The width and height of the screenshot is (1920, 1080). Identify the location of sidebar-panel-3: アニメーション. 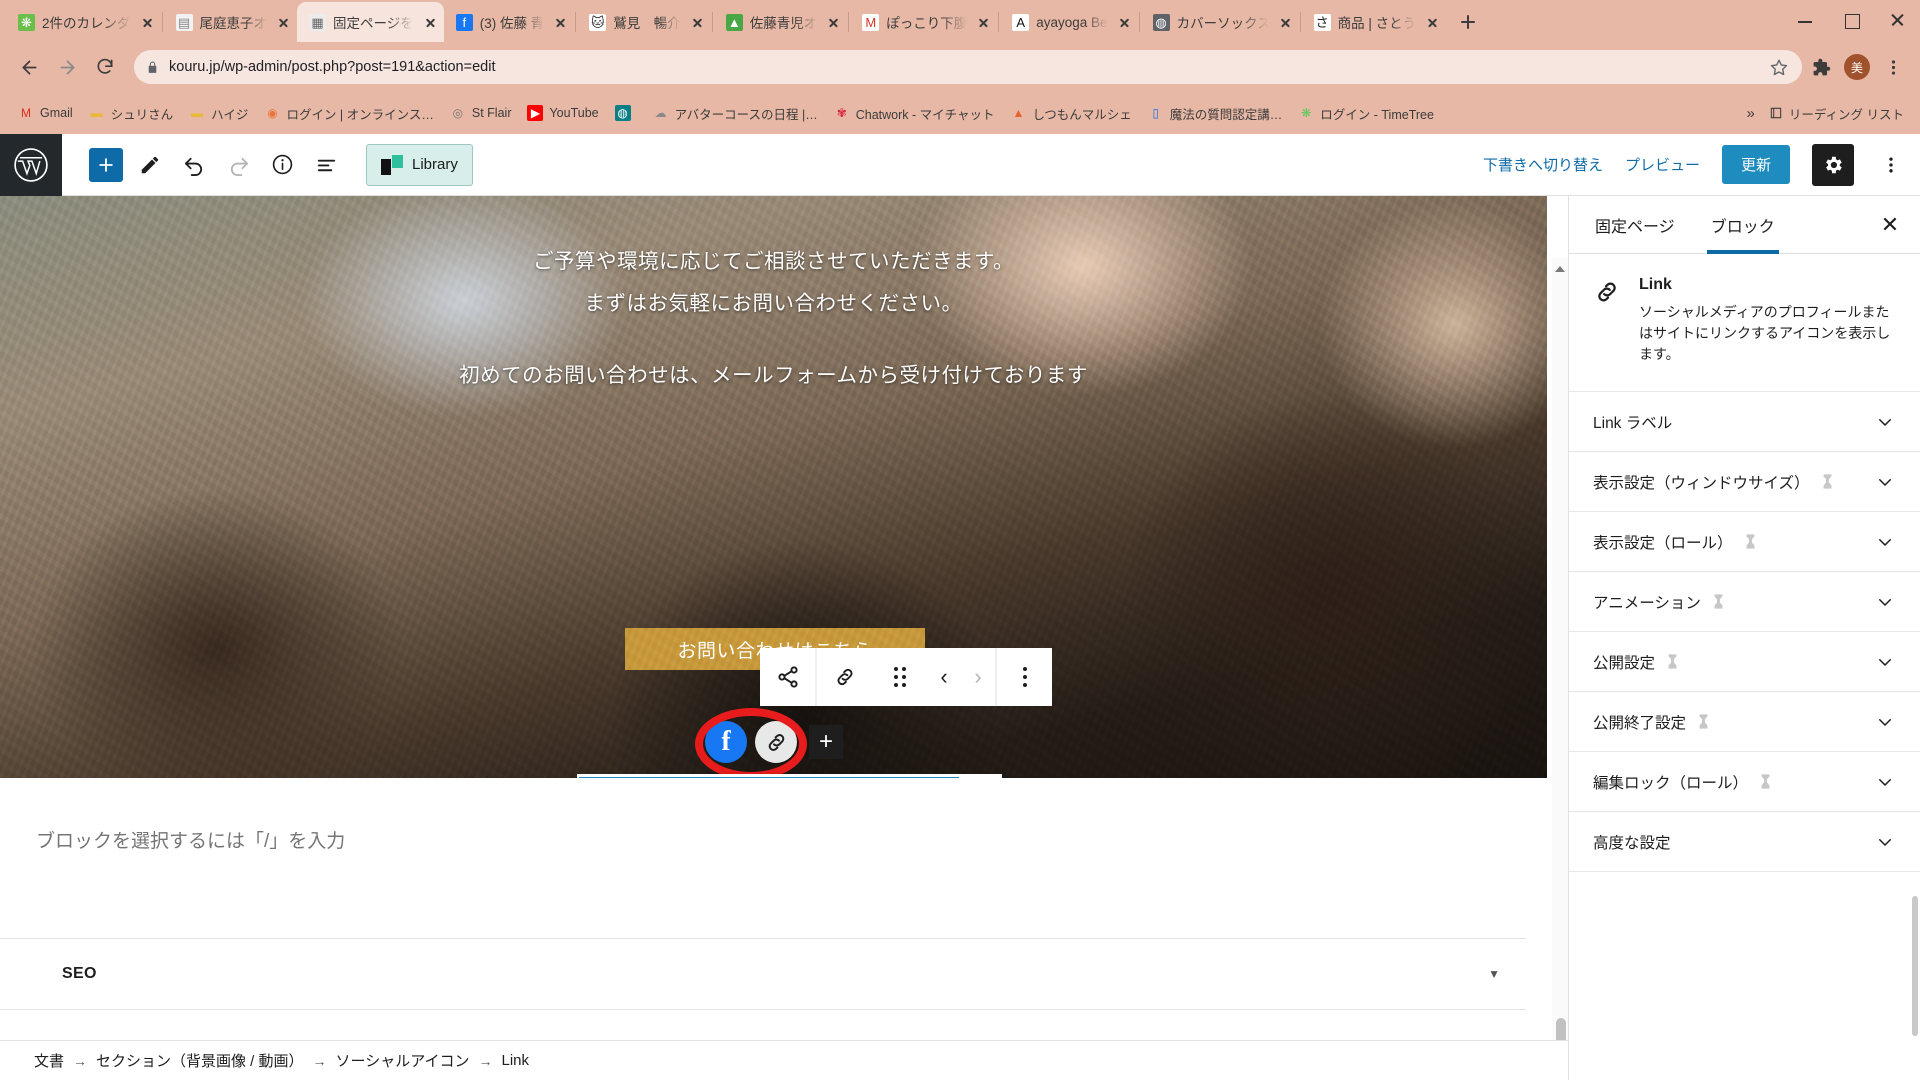
(1744, 602).